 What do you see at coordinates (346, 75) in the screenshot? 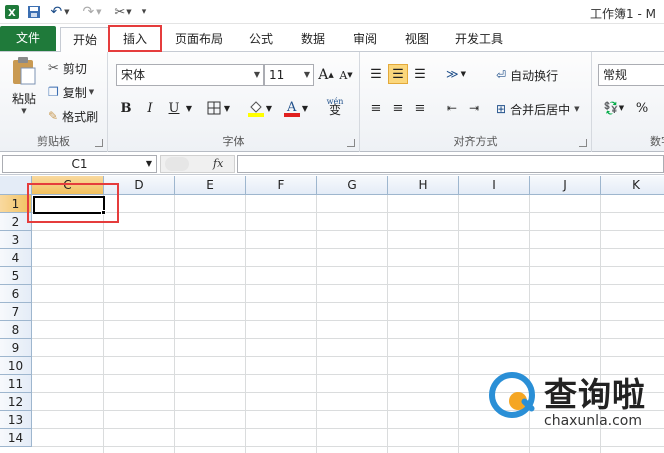
I see `shrink-font-button: A ▼` at bounding box center [346, 75].